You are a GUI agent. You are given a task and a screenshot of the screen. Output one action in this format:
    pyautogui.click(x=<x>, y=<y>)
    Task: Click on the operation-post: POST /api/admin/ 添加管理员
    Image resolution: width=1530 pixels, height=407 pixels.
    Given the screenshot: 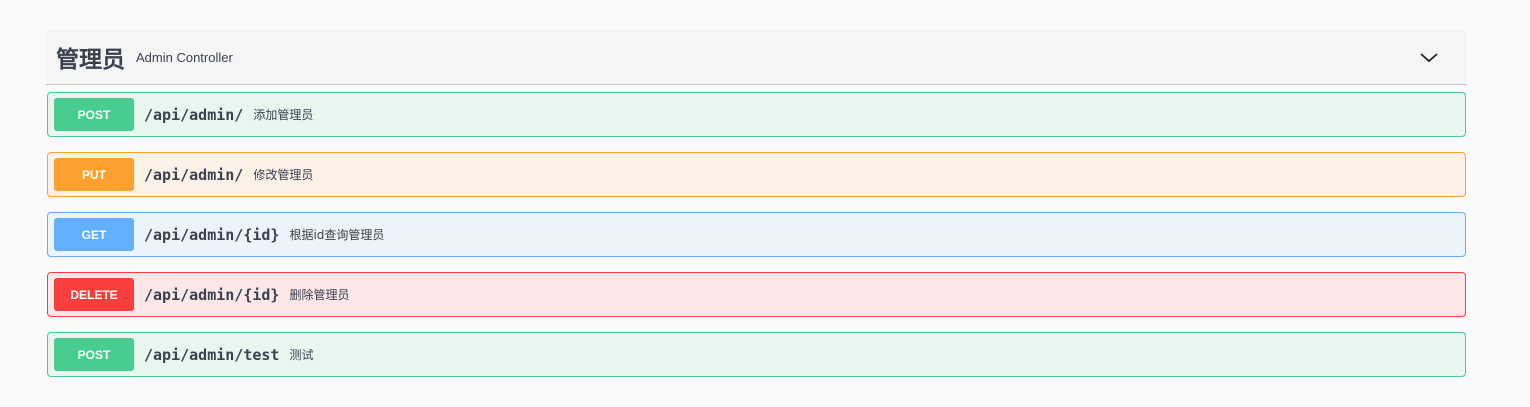 What is the action you would take?
    pyautogui.click(x=756, y=114)
    